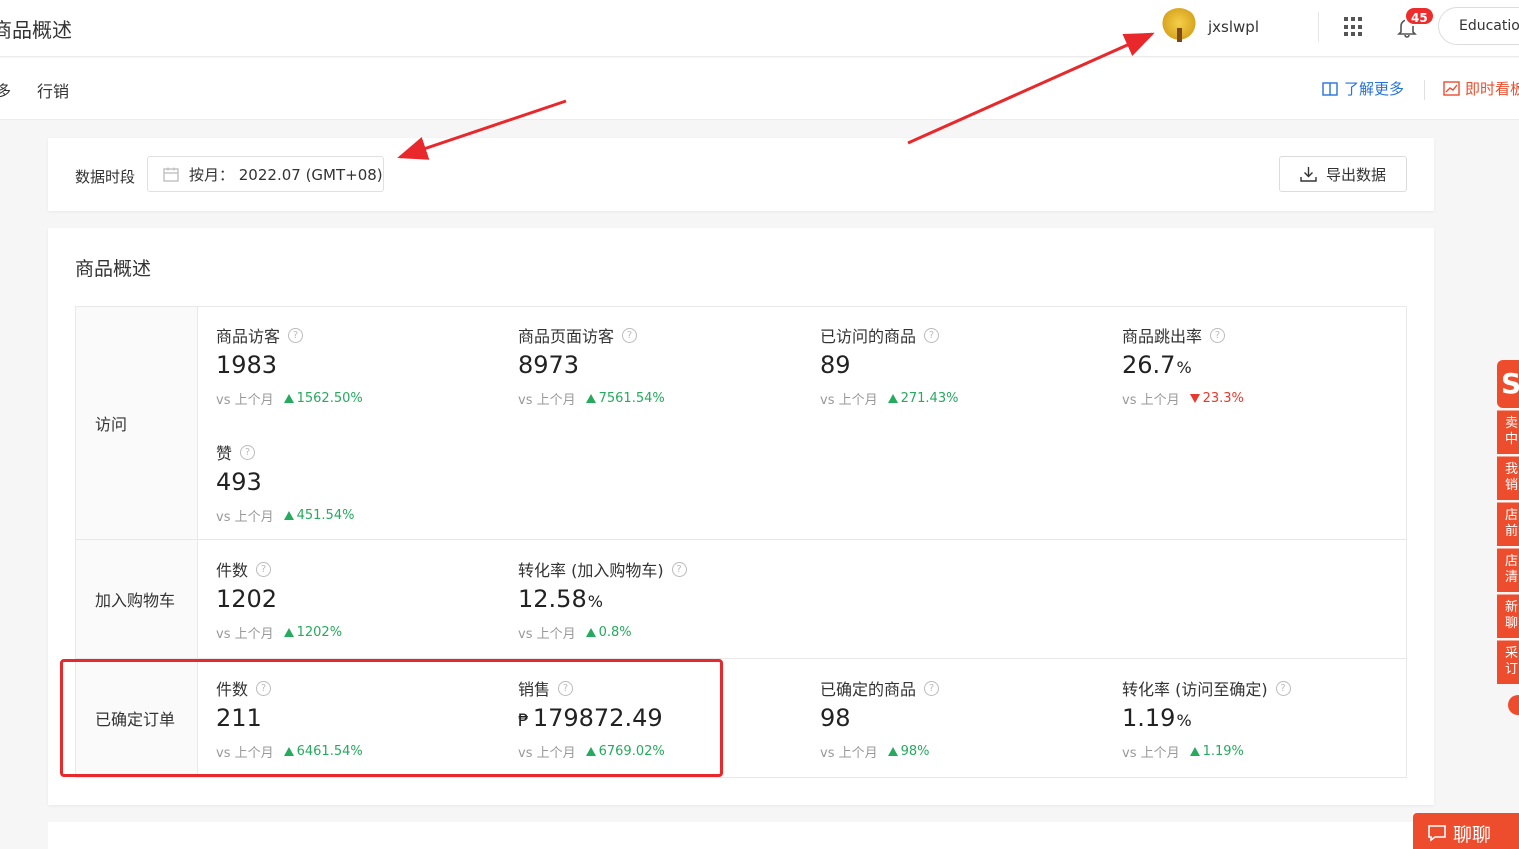 The height and width of the screenshot is (849, 1519). What do you see at coordinates (776, 96) in the screenshot?
I see `annotation-arrows` at bounding box center [776, 96].